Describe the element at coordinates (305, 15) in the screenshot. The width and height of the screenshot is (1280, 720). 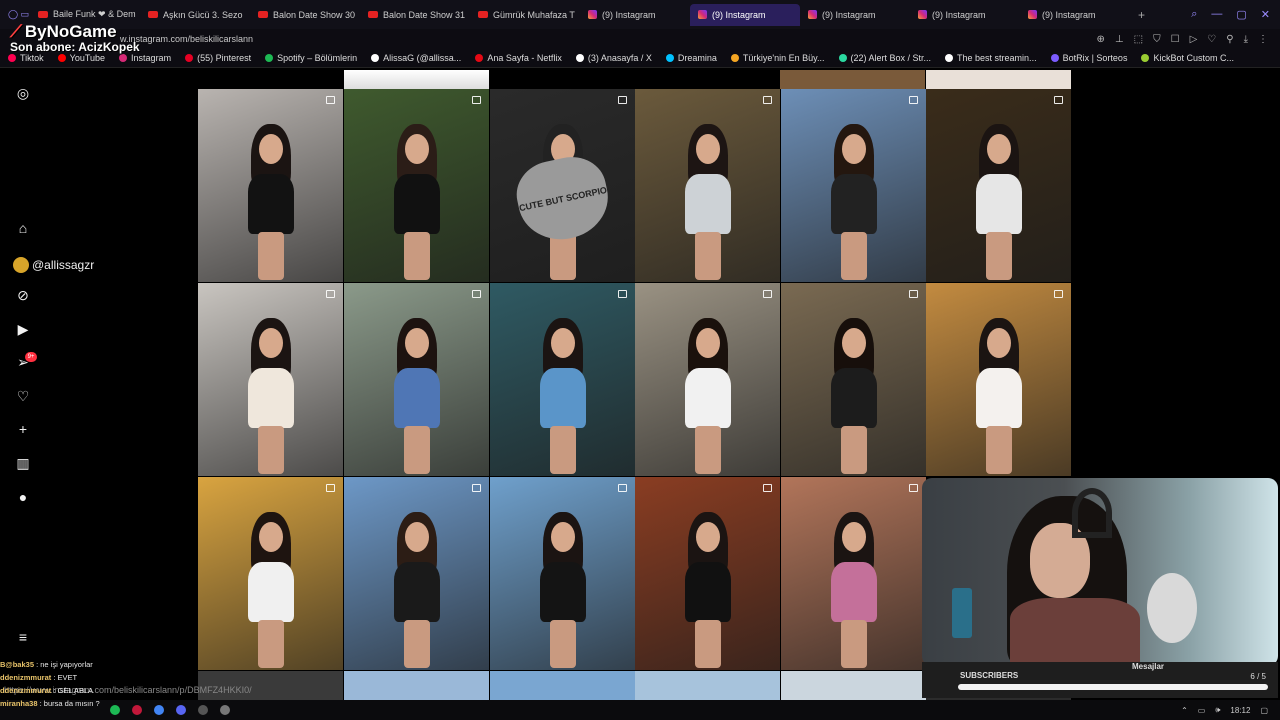
I see `tab-2: Balon Date Show 30` at that location.